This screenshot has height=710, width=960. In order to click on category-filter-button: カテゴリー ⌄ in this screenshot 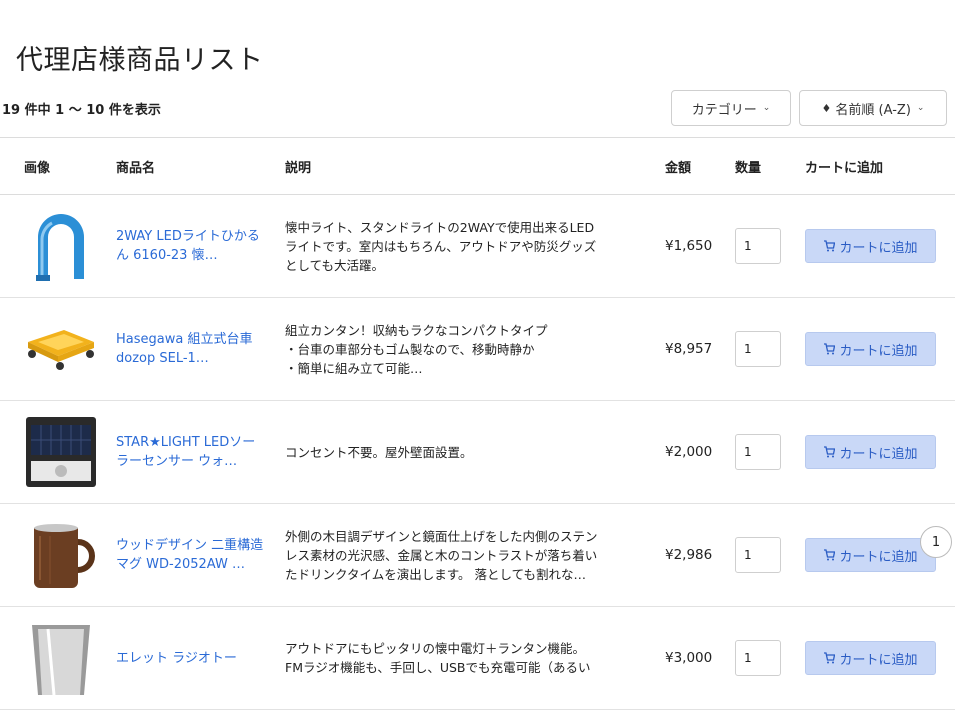, I will do `click(731, 108)`.